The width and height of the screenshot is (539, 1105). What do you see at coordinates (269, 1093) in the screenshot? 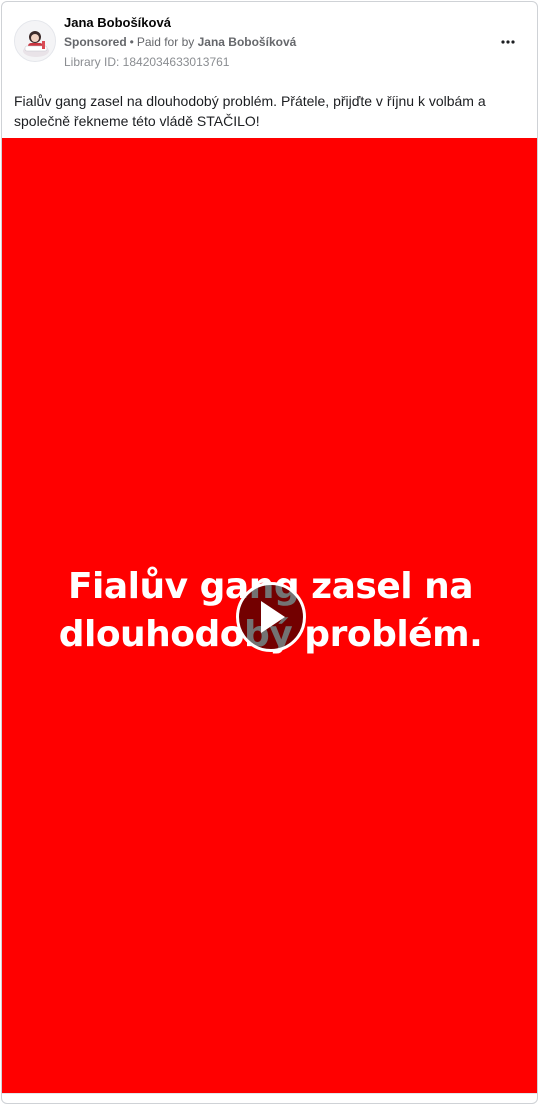
I see `card-bottom-divider` at bounding box center [269, 1093].